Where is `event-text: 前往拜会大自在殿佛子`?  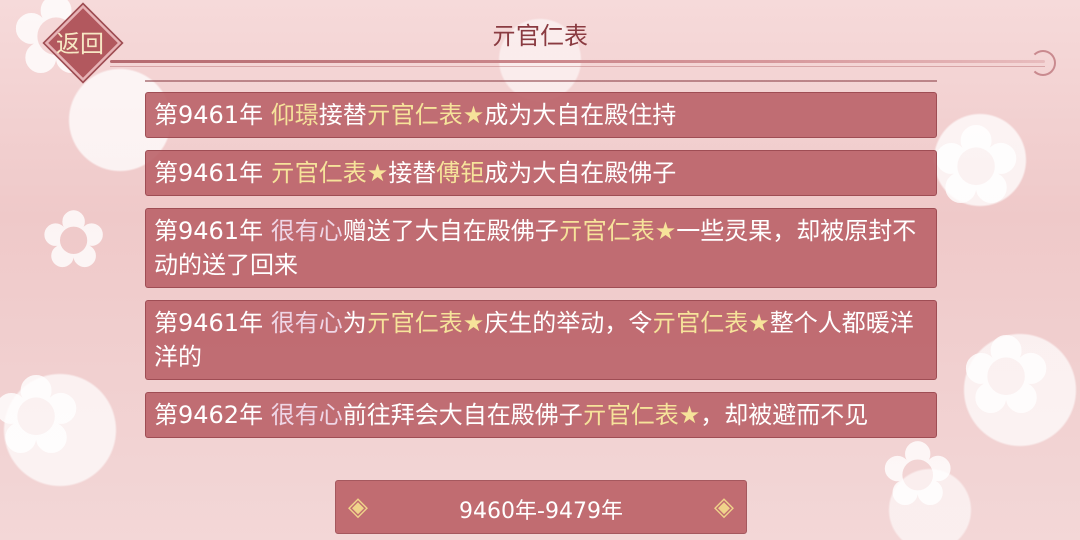
event-text: 前往拜会大自在殿佛子 is located at coordinates (462, 415).